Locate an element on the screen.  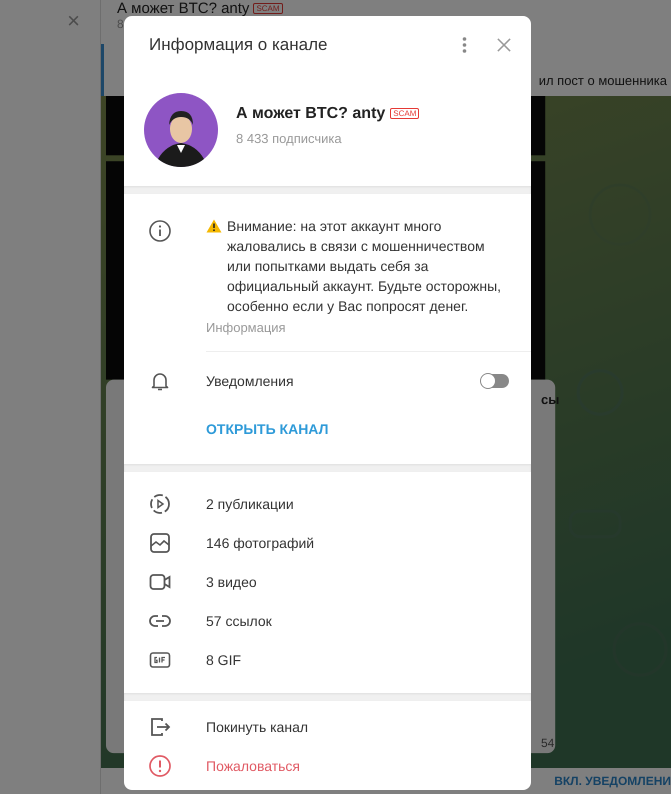
media-item: 3 видео is located at coordinates (327, 581).